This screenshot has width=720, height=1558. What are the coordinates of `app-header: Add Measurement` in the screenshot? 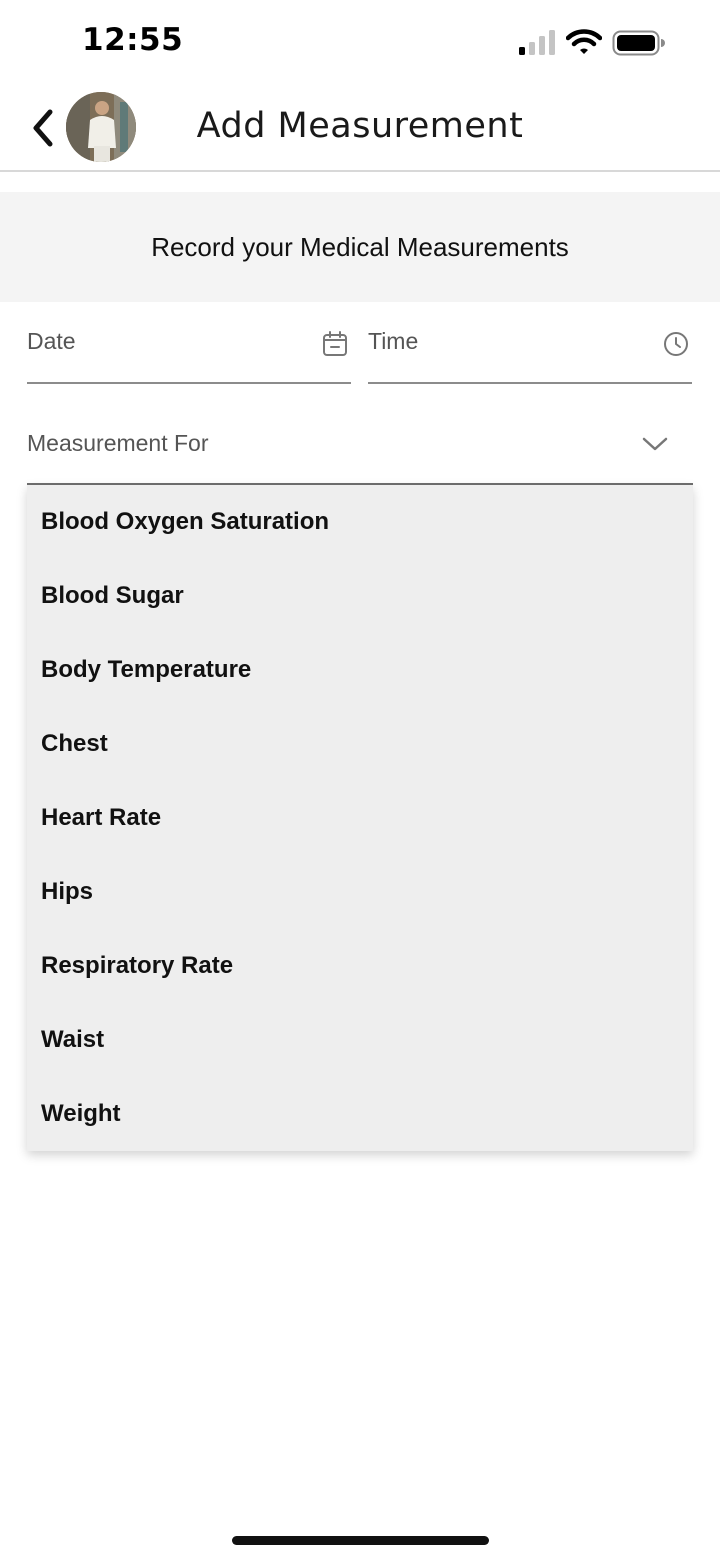 It's located at (360, 129).